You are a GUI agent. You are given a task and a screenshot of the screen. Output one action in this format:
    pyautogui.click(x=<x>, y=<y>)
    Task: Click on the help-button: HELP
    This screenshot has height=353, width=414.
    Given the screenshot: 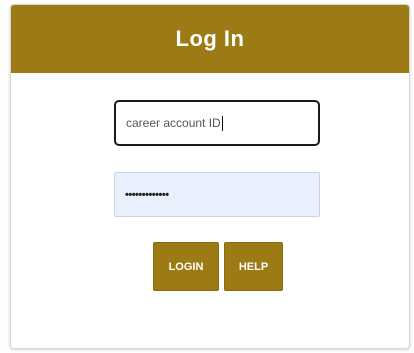 What is the action you would take?
    pyautogui.click(x=253, y=266)
    